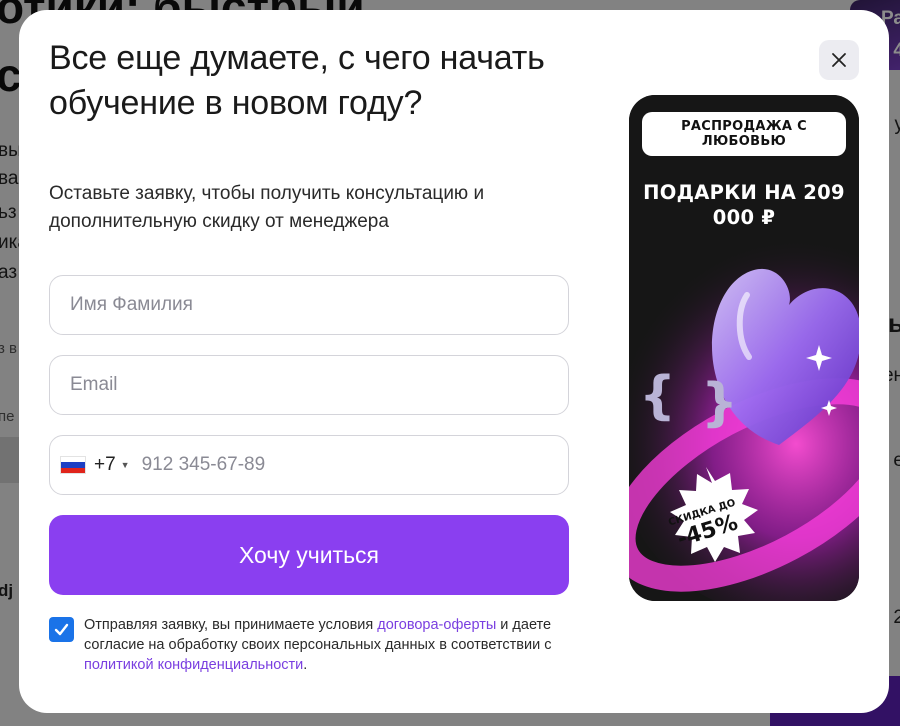 This screenshot has width=900, height=726. I want to click on email-field, so click(309, 385).